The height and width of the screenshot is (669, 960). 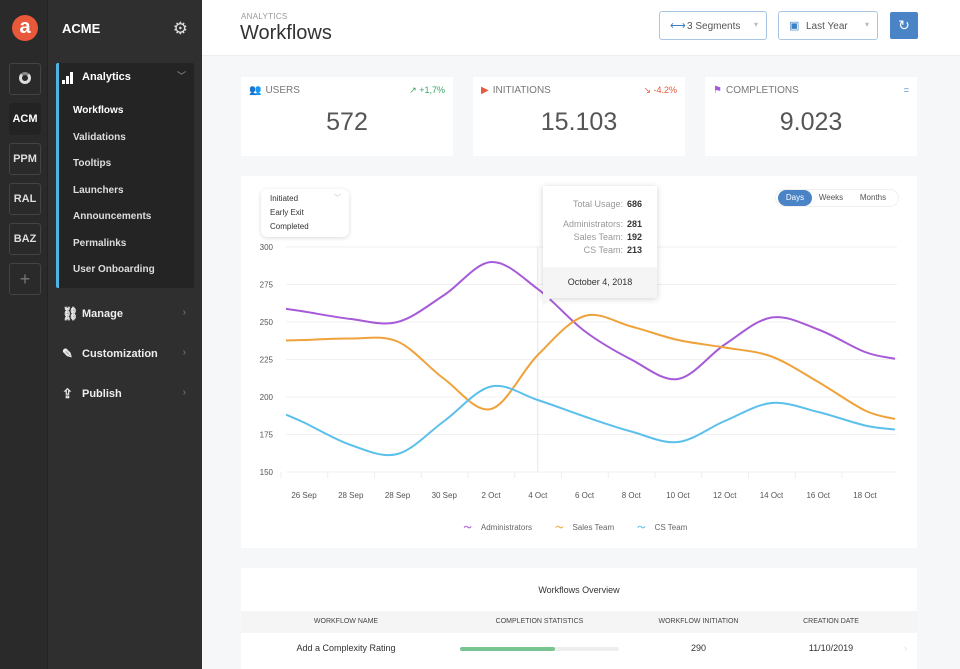 I want to click on range-weeks: Weeks, so click(x=831, y=198).